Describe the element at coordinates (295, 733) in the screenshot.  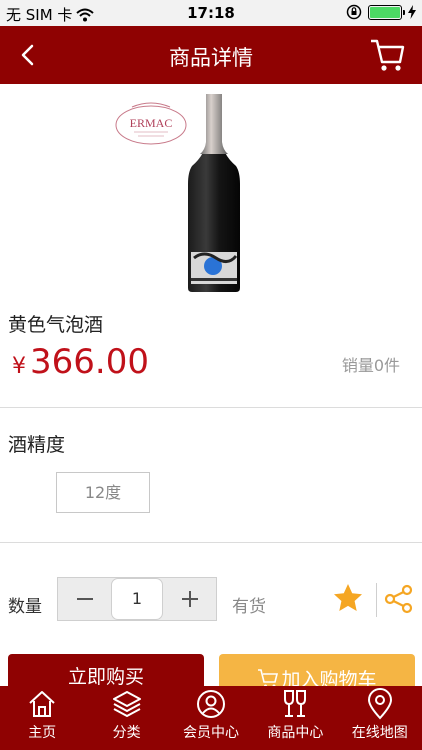
I see `tab-label: 商品中心` at that location.